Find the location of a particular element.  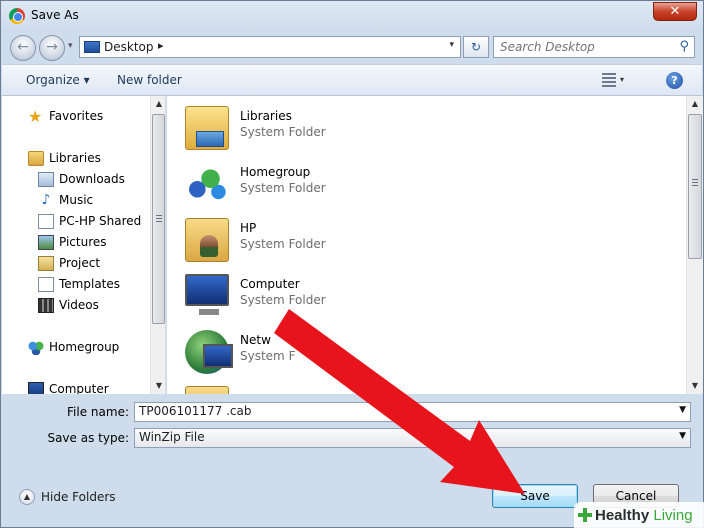

watermark-brand-part2: Living is located at coordinates (671, 515).